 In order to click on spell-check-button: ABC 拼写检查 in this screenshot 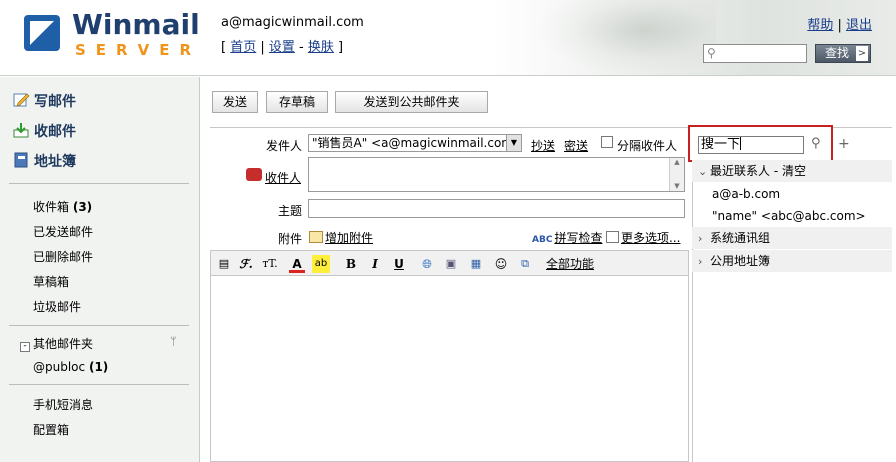, I will do `click(567, 237)`.